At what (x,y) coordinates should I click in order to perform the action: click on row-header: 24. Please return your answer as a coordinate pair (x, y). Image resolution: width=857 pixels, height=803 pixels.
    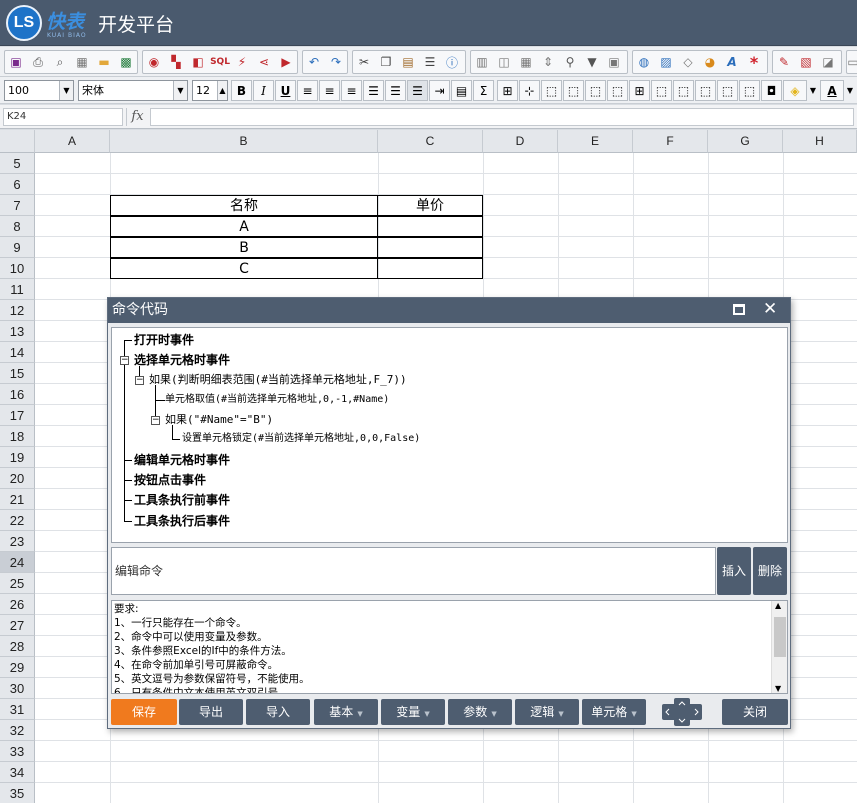
    Looking at the image, I should click on (17, 562).